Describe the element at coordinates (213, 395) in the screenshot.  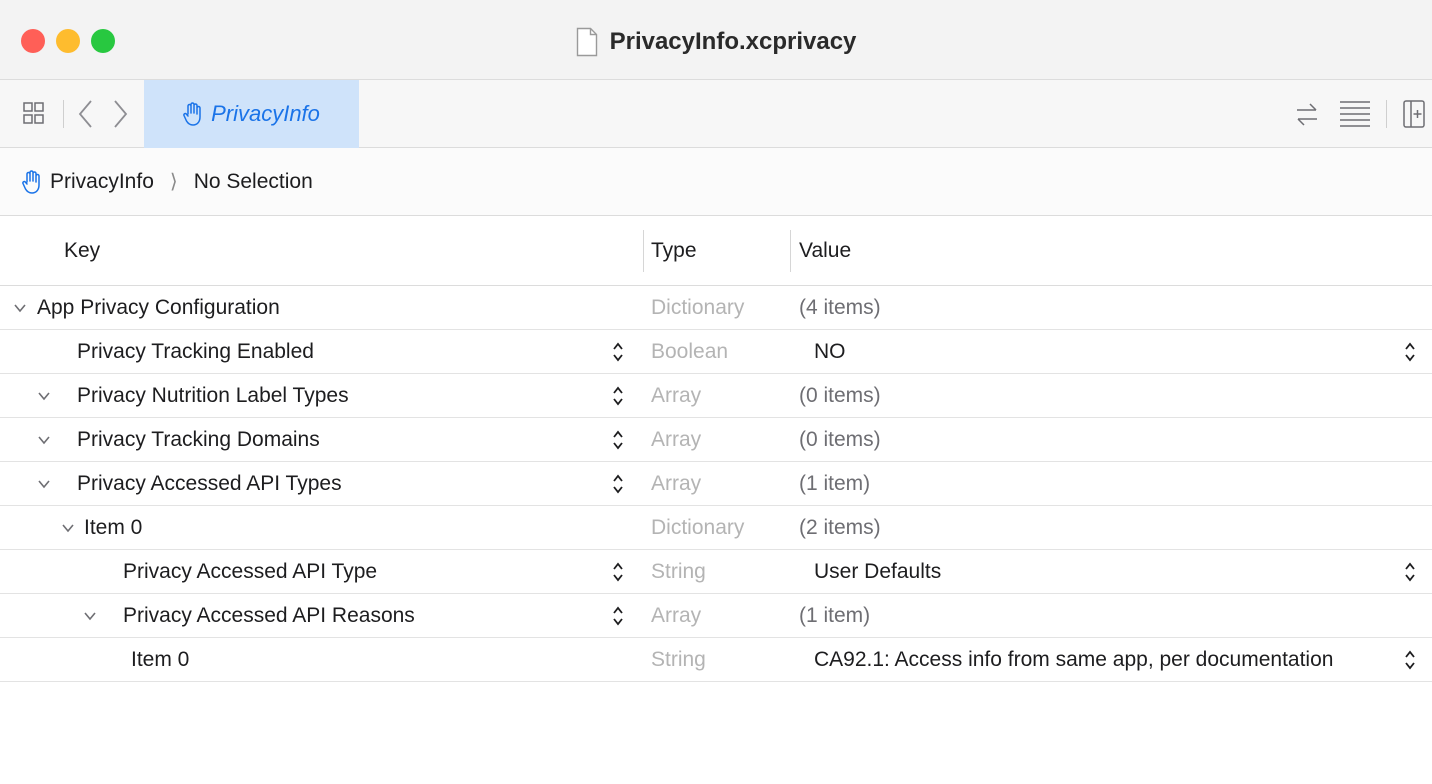
I see `row-key: Privacy Nutrition Label Types` at that location.